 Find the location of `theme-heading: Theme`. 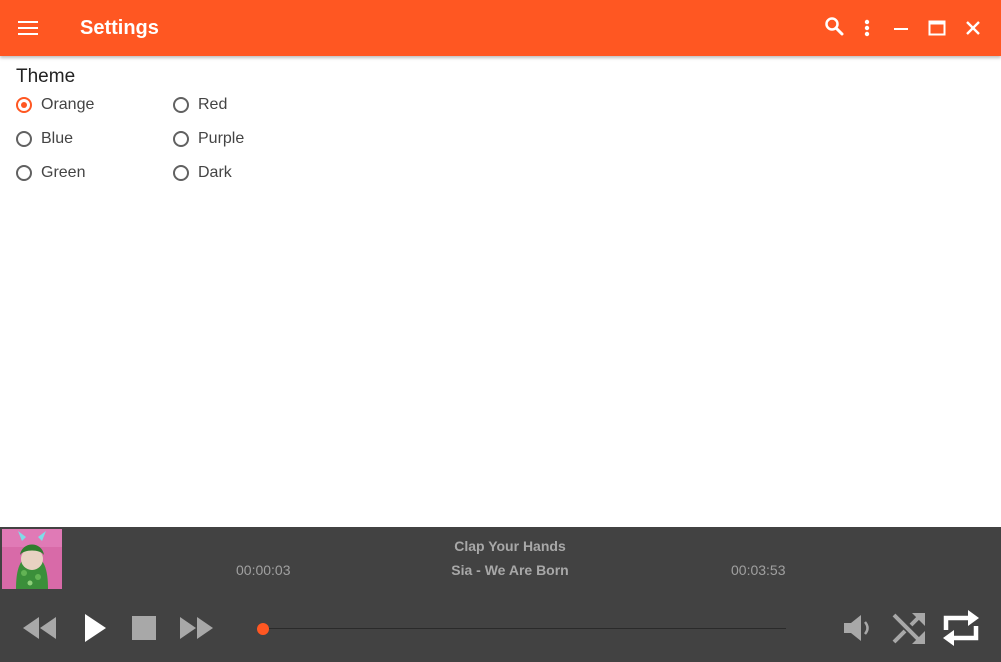

theme-heading: Theme is located at coordinates (46, 76).